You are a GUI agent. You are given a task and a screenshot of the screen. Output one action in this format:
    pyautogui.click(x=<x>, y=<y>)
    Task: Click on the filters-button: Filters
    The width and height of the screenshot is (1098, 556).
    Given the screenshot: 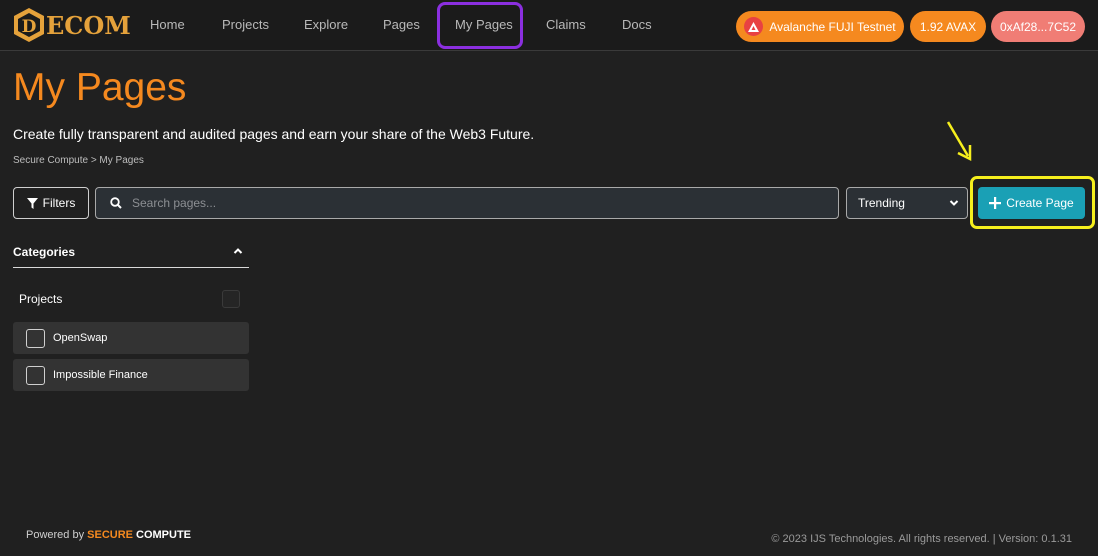 What is the action you would take?
    pyautogui.click(x=51, y=203)
    